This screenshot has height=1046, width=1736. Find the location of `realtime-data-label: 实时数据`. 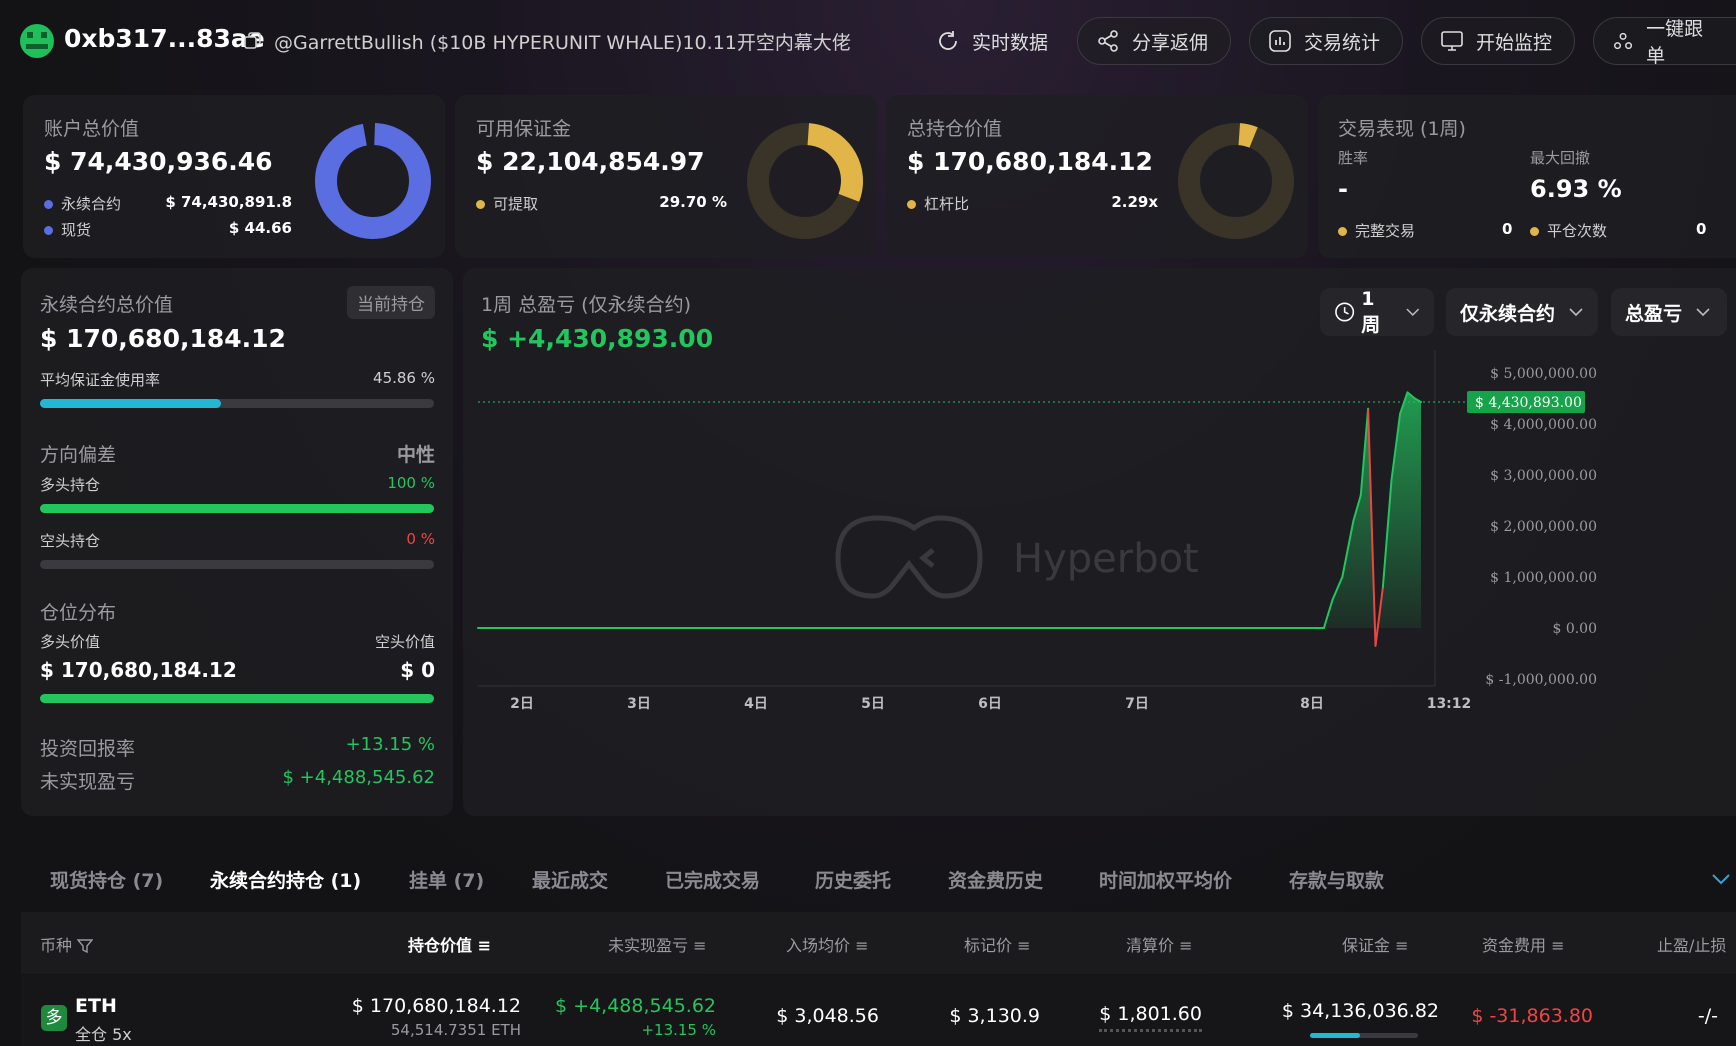

realtime-data-label: 实时数据 is located at coordinates (1010, 42).